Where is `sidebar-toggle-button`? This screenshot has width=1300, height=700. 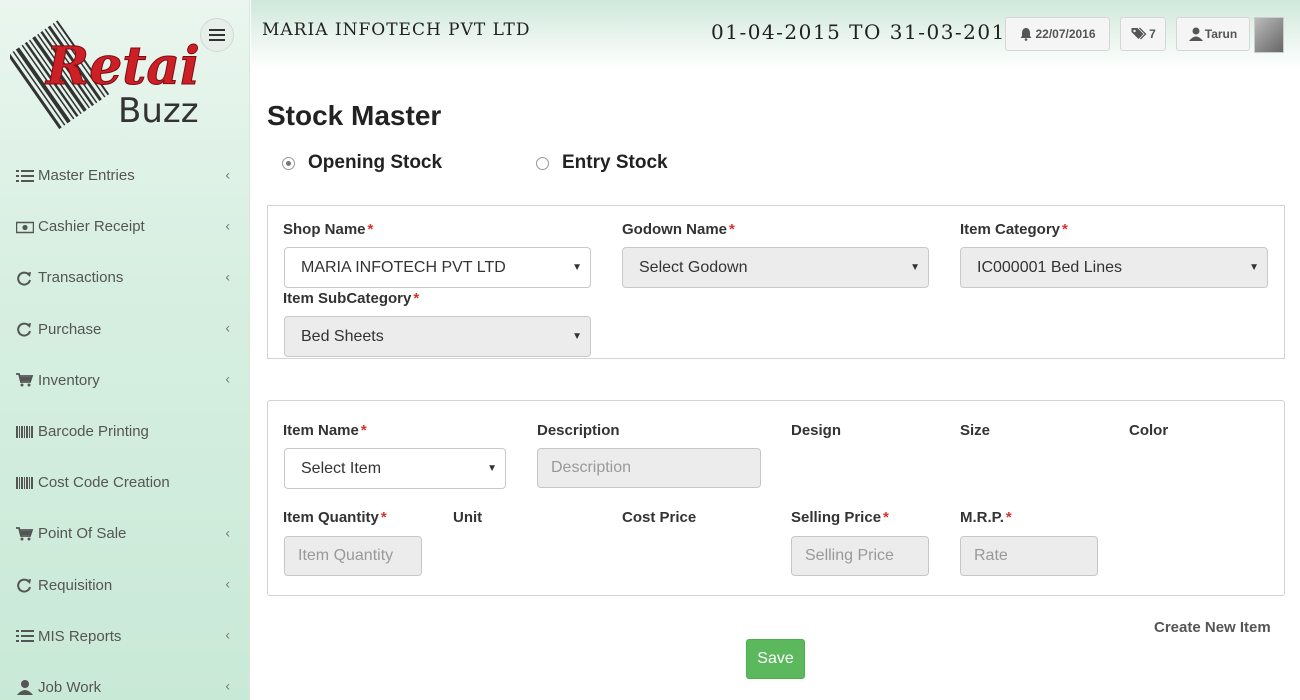
sidebar-toggle-button is located at coordinates (217, 35).